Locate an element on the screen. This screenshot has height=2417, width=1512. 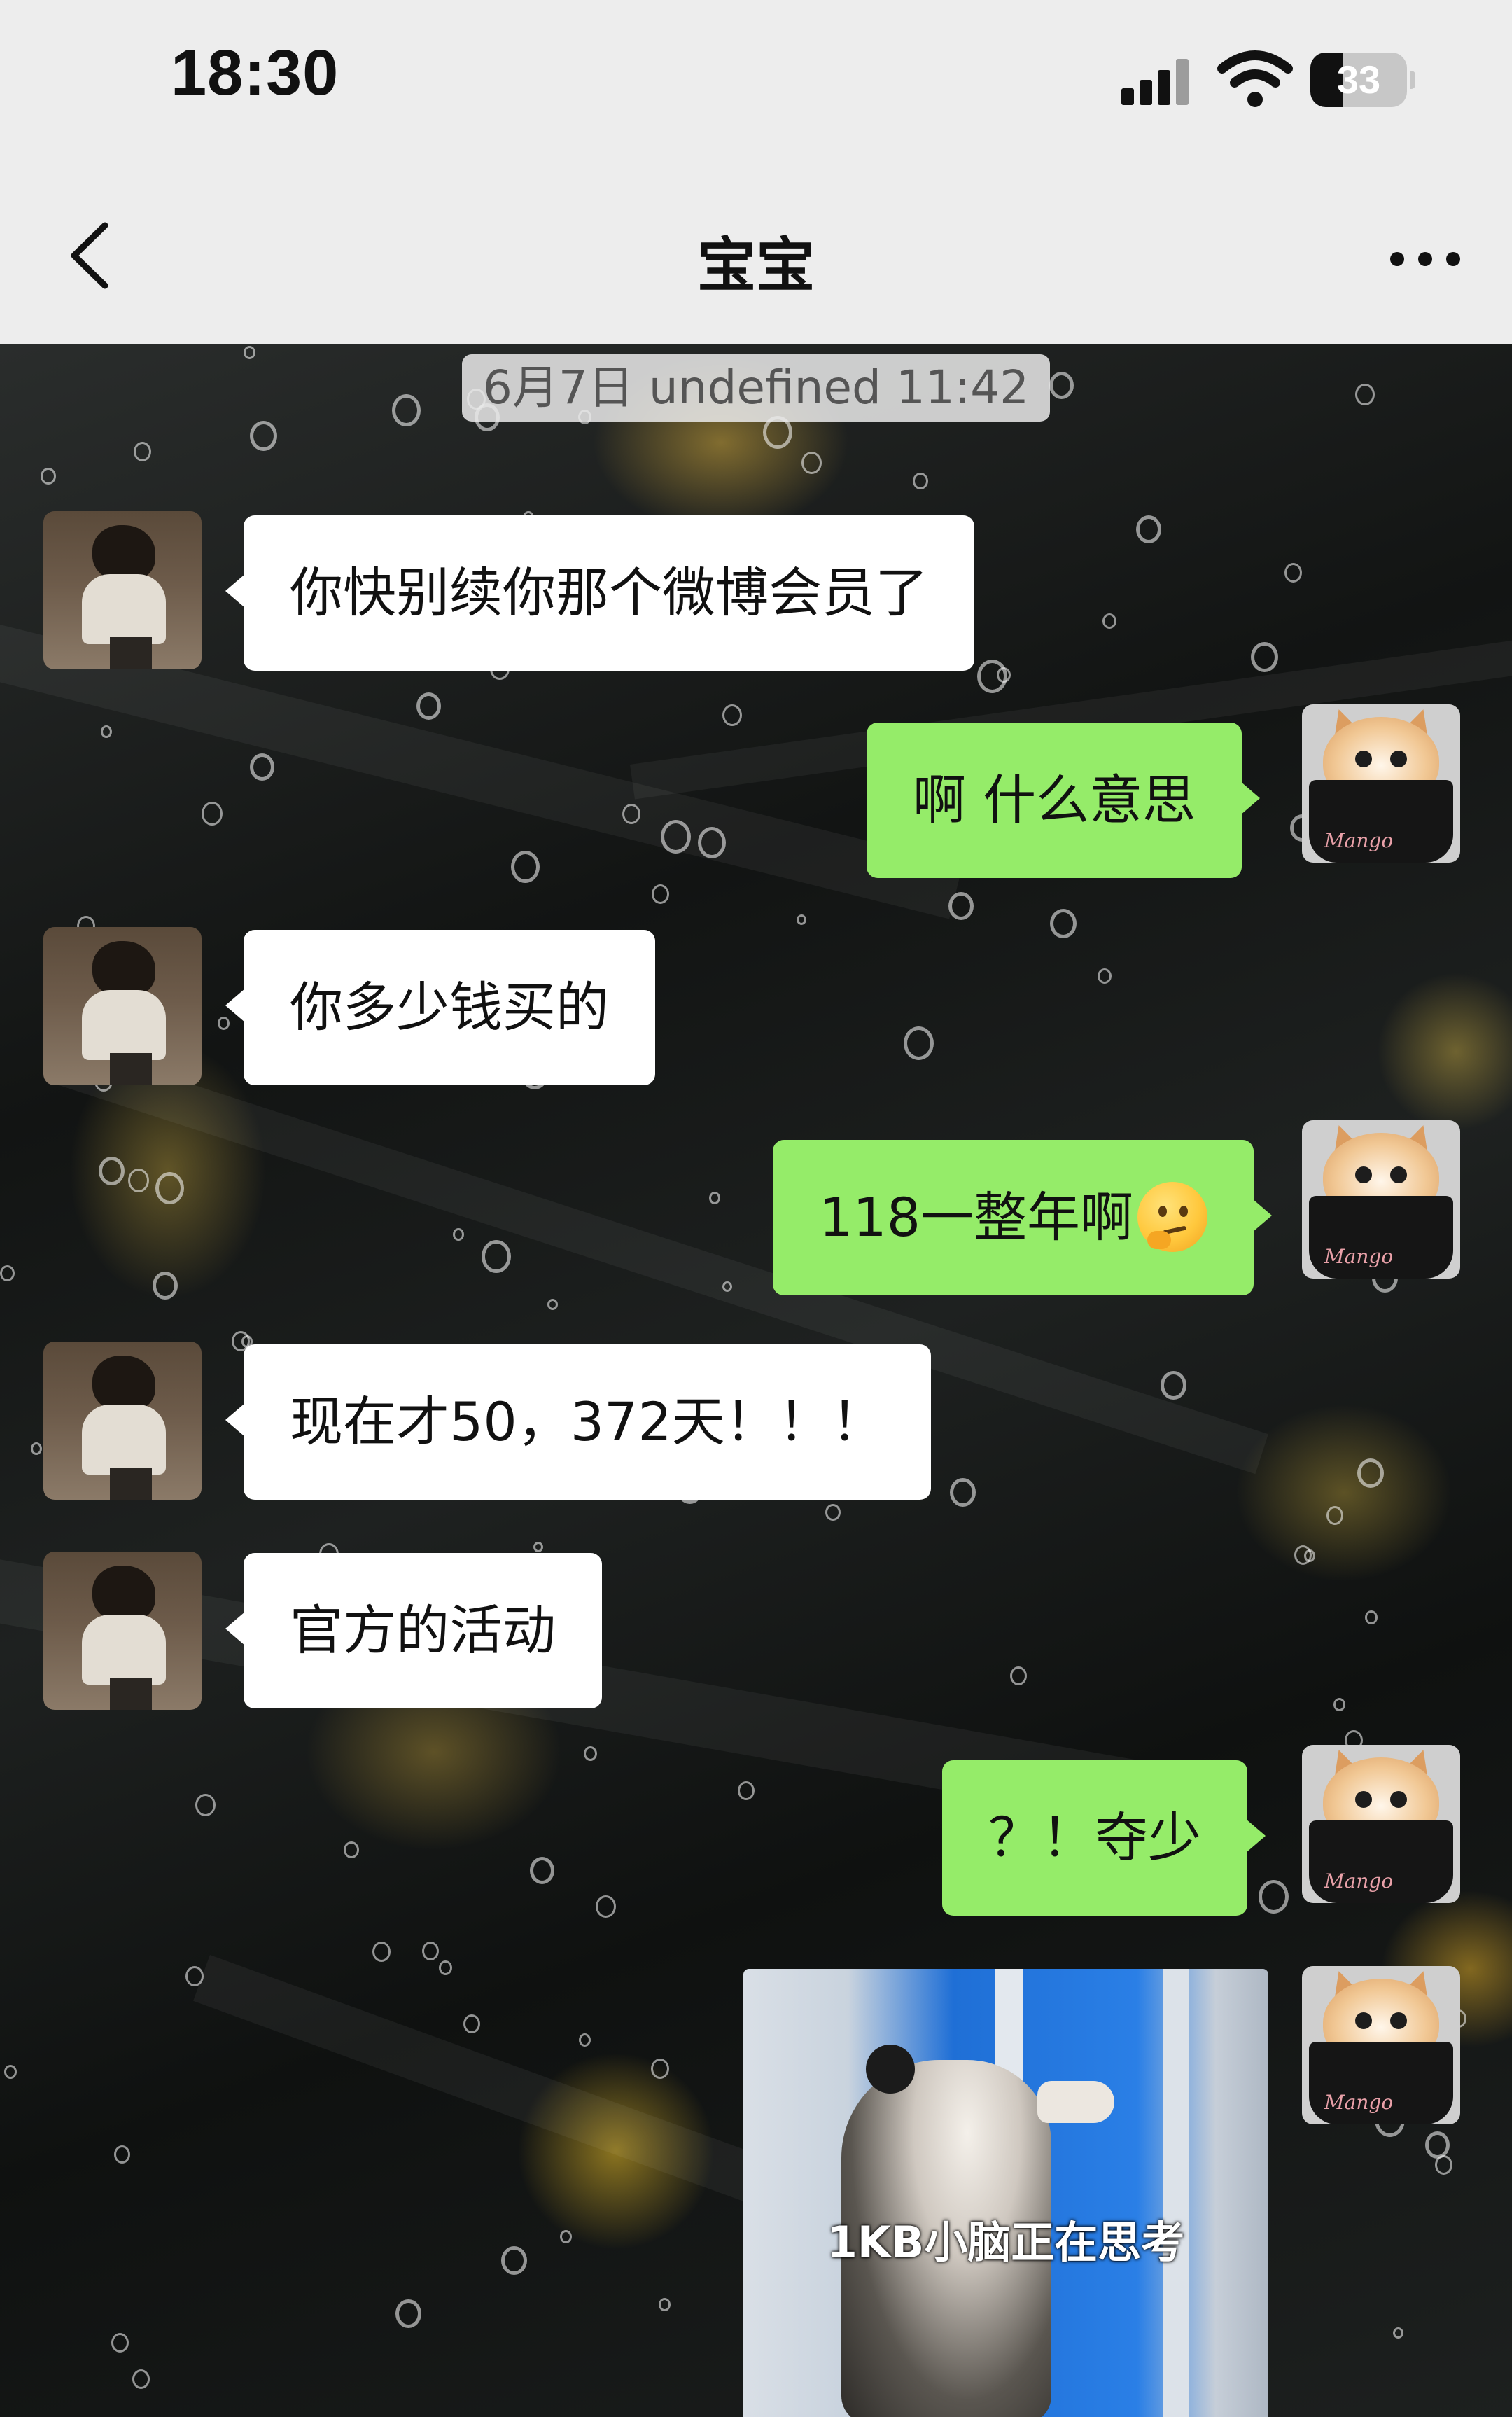
image-message: 1KB小脑正在思考 is located at coordinates (1005, 2193).